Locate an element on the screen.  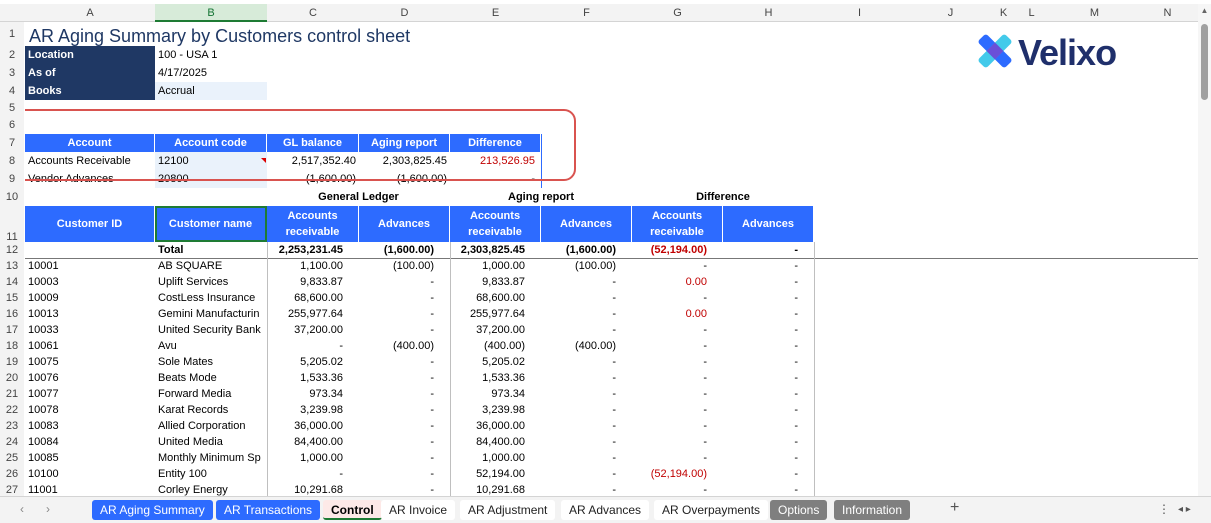
customer-name-cell: United Security Bank is located at coordinates (211, 330).